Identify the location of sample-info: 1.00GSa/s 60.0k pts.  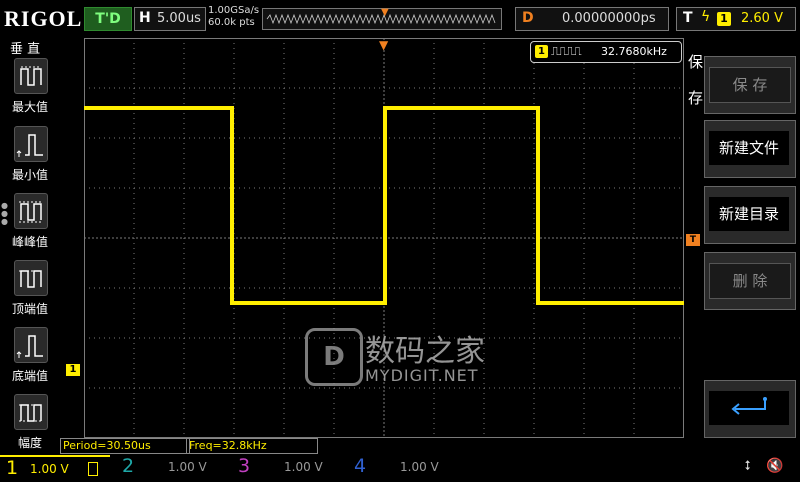
(233, 17).